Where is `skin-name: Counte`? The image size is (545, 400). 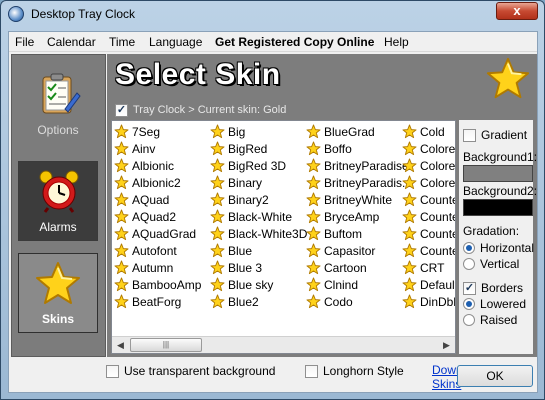 skin-name: Counte is located at coordinates (438, 199).